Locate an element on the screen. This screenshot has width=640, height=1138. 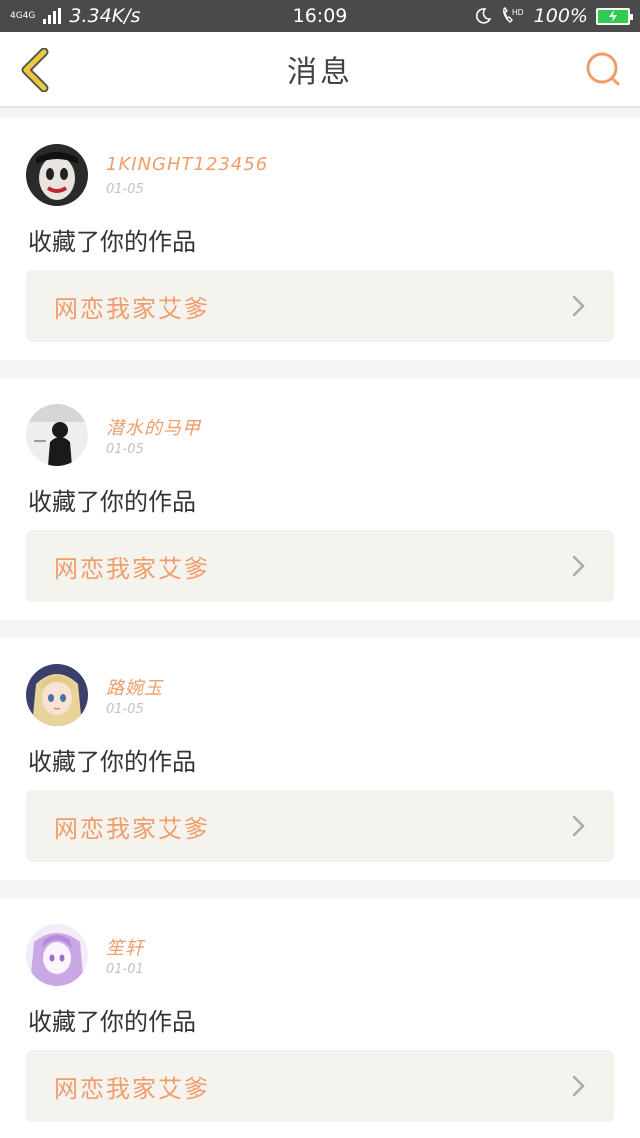
network-type: 4G4G is located at coordinates (23, 15).